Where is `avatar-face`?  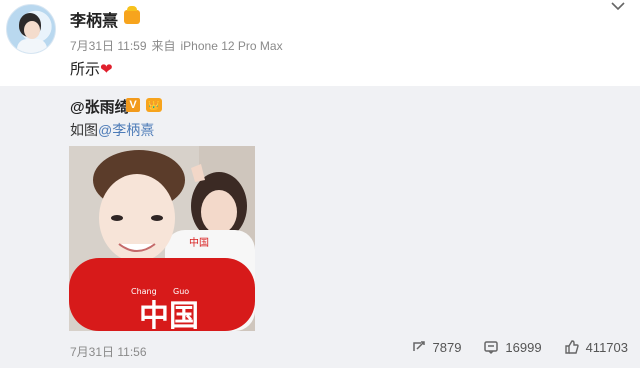
avatar-face is located at coordinates (32, 30).